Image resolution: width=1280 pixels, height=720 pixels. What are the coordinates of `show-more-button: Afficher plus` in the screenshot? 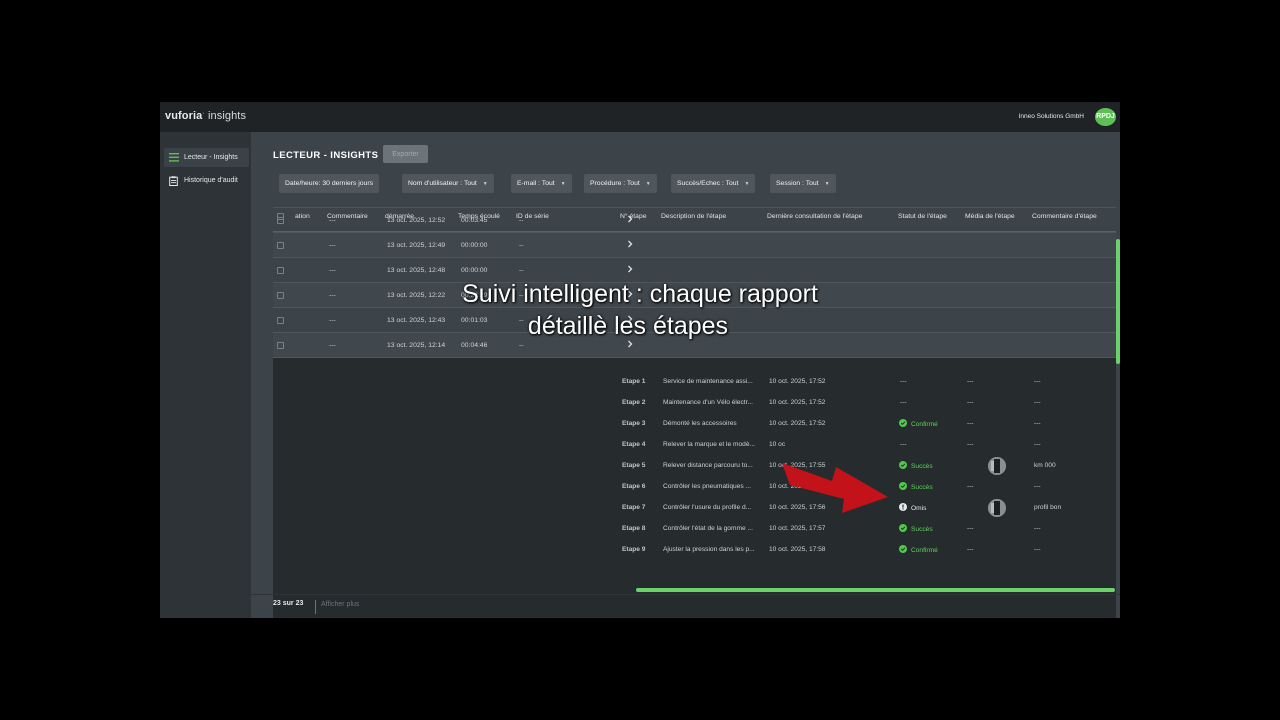 It's located at (337, 607).